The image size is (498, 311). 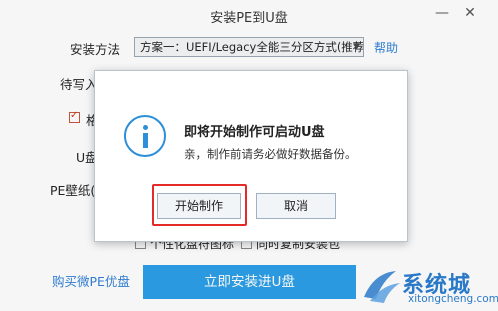 What do you see at coordinates (453, 299) in the screenshot?
I see `watermark-url: xitongcheng.com` at bounding box center [453, 299].